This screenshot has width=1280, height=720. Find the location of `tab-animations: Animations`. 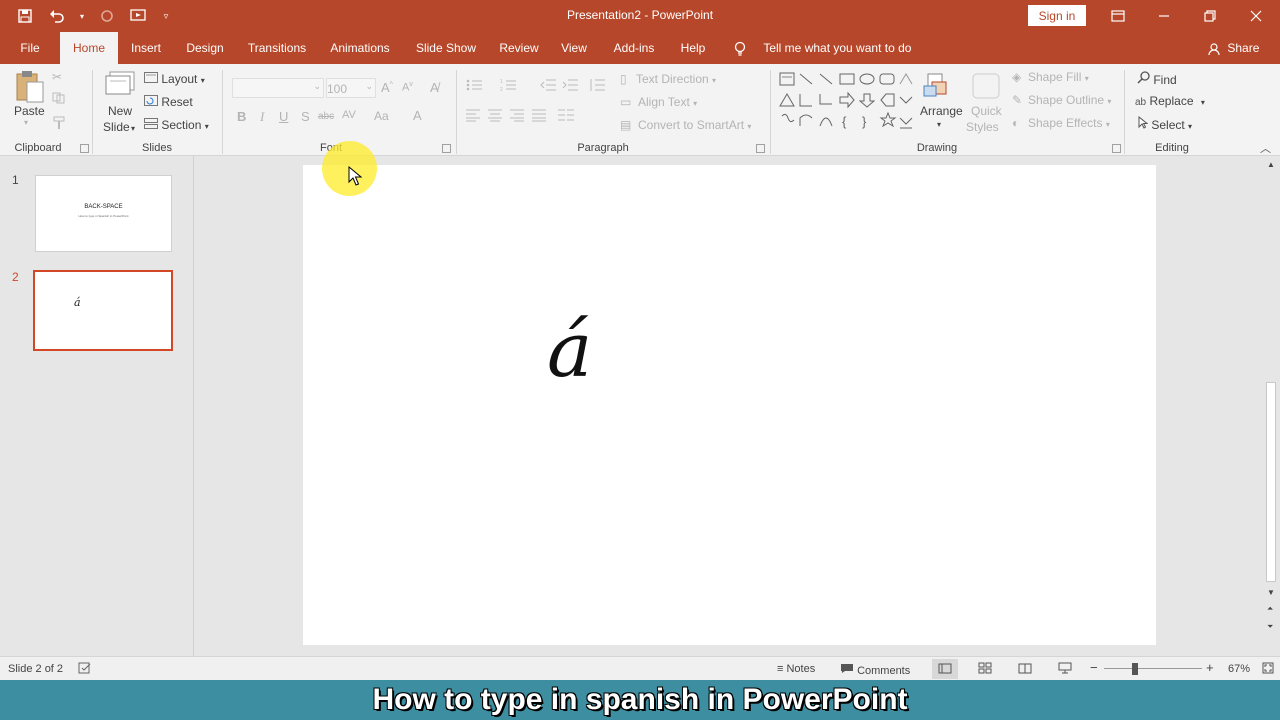

tab-animations: Animations is located at coordinates (360, 48).